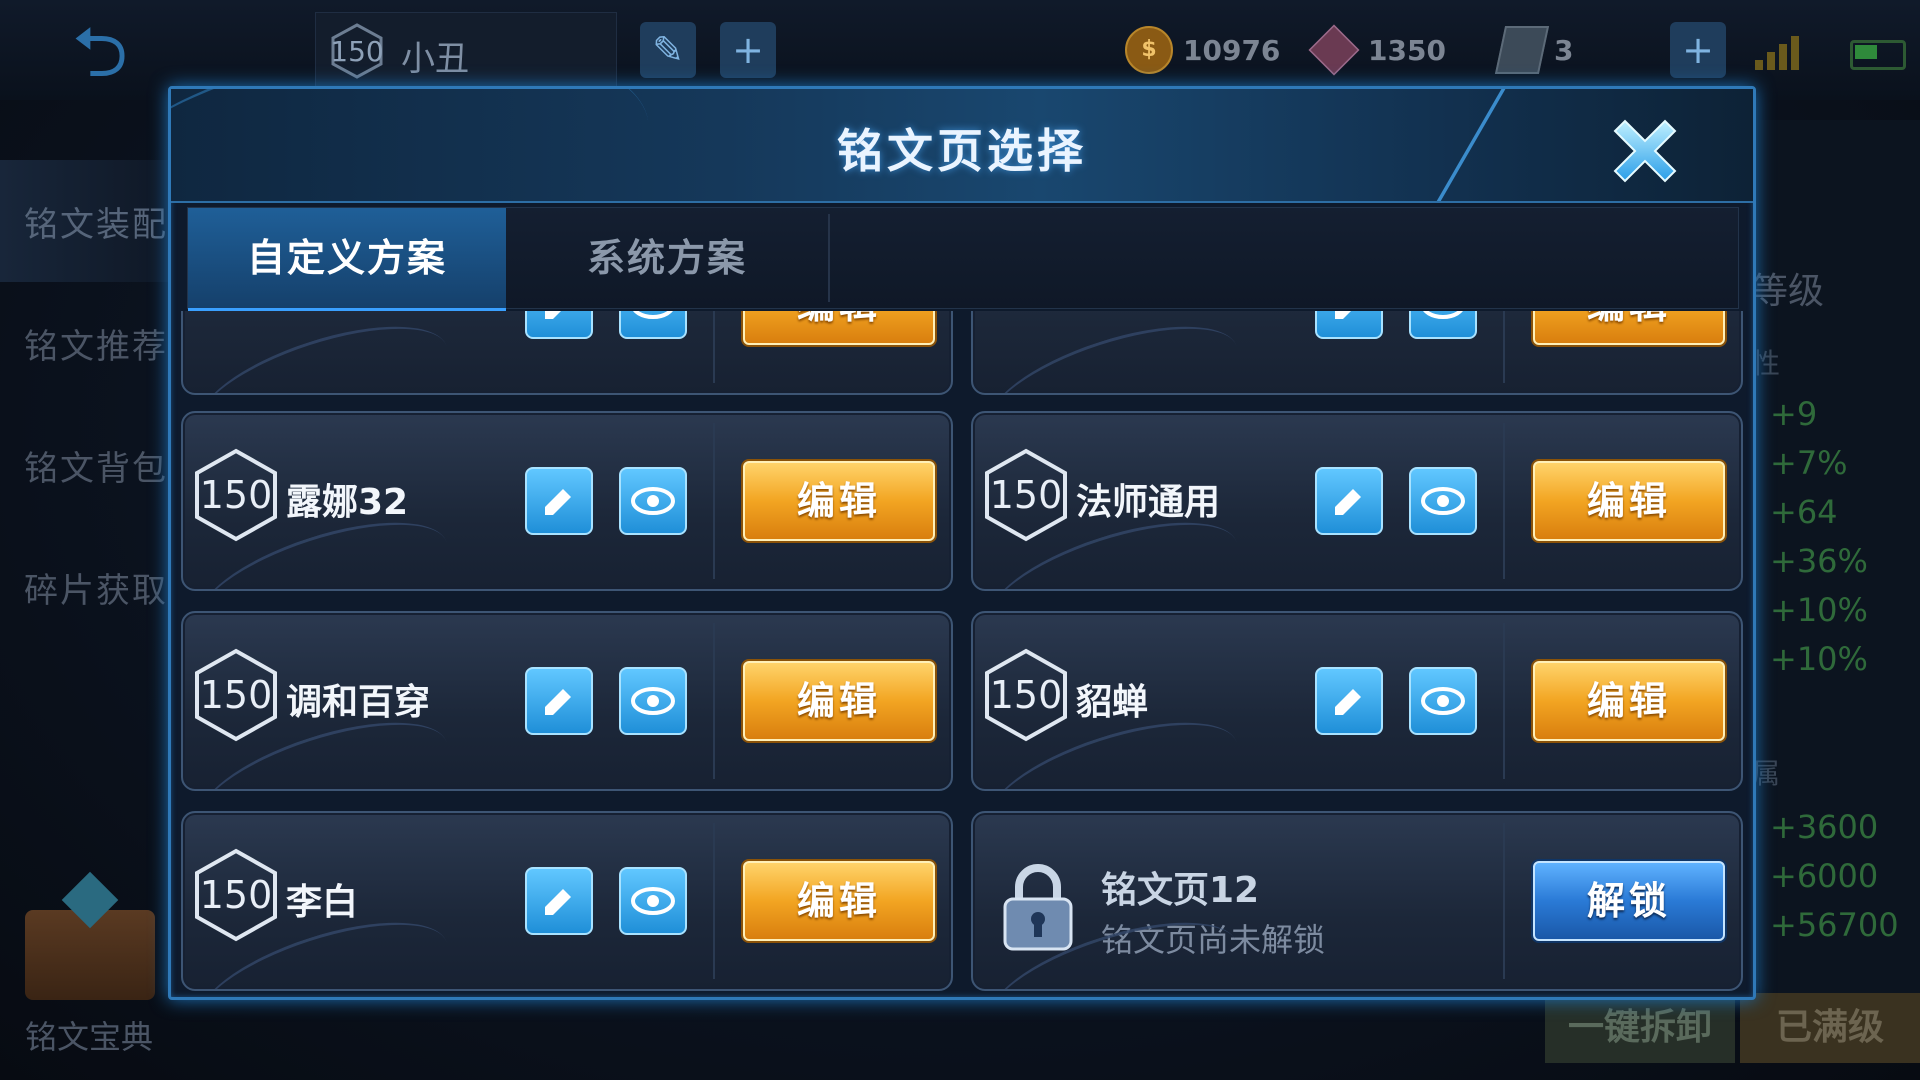 The image size is (1920, 1080). I want to click on back-button: ⮌, so click(100, 52).